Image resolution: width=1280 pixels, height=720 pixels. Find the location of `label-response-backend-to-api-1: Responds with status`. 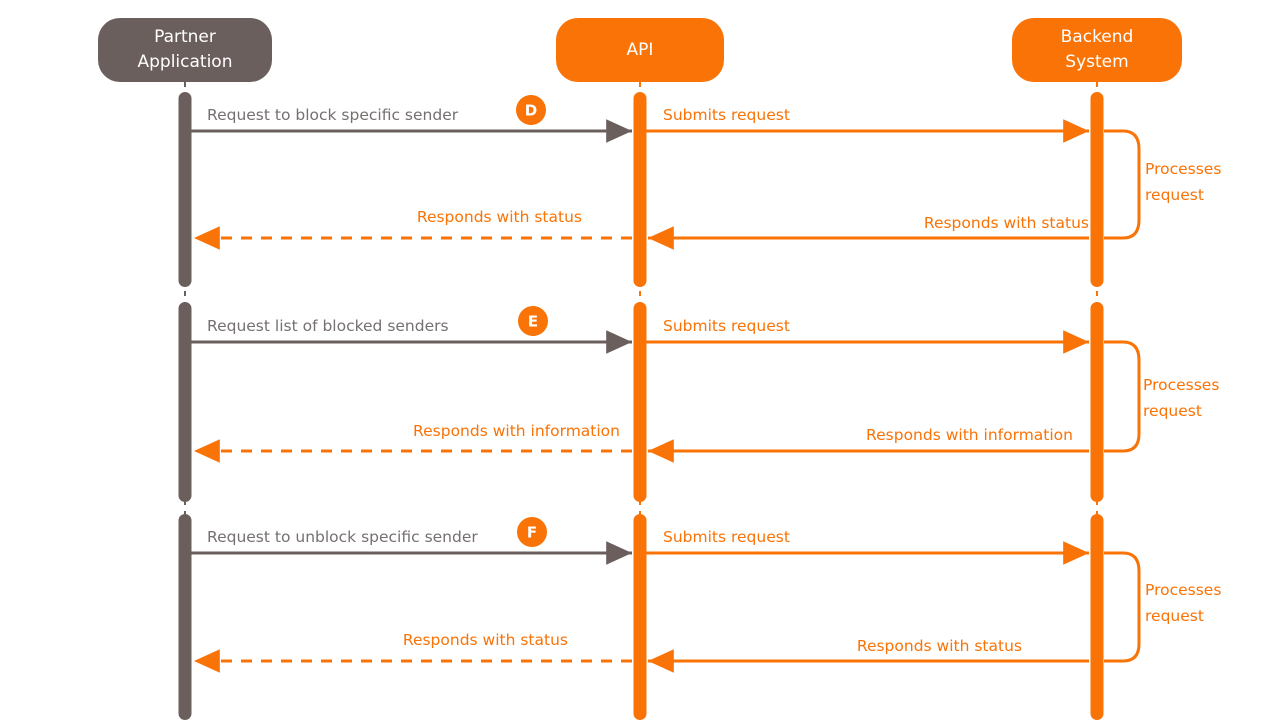

label-response-backend-to-api-1: Responds with status is located at coordinates (1006, 223).